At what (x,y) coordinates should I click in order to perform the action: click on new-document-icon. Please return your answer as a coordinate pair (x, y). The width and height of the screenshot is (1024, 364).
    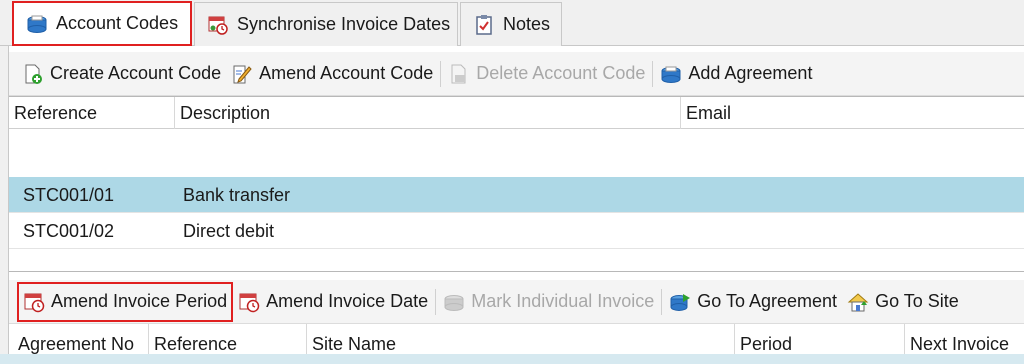
    Looking at the image, I should click on (33, 74).